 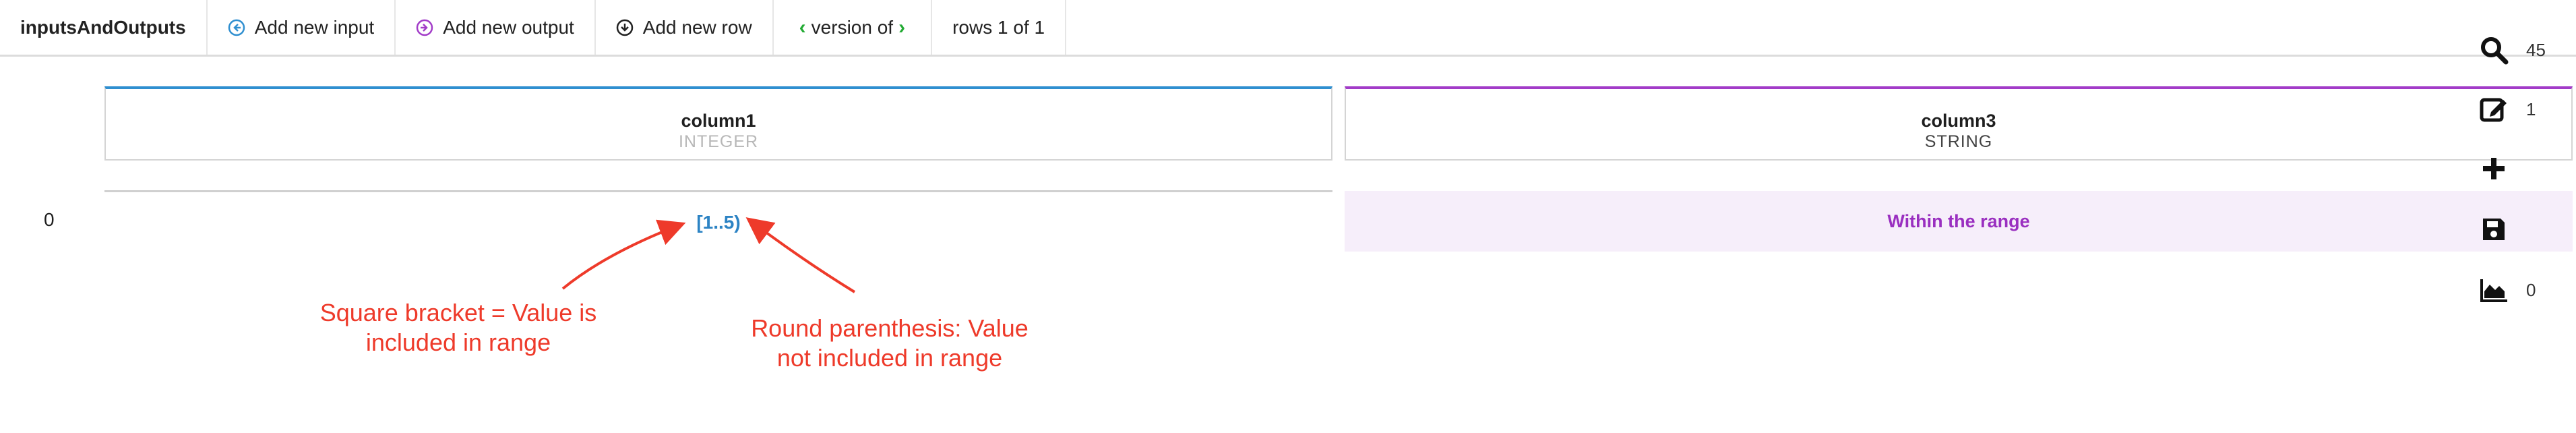 What do you see at coordinates (2536, 49) in the screenshot?
I see `search-count: 45` at bounding box center [2536, 49].